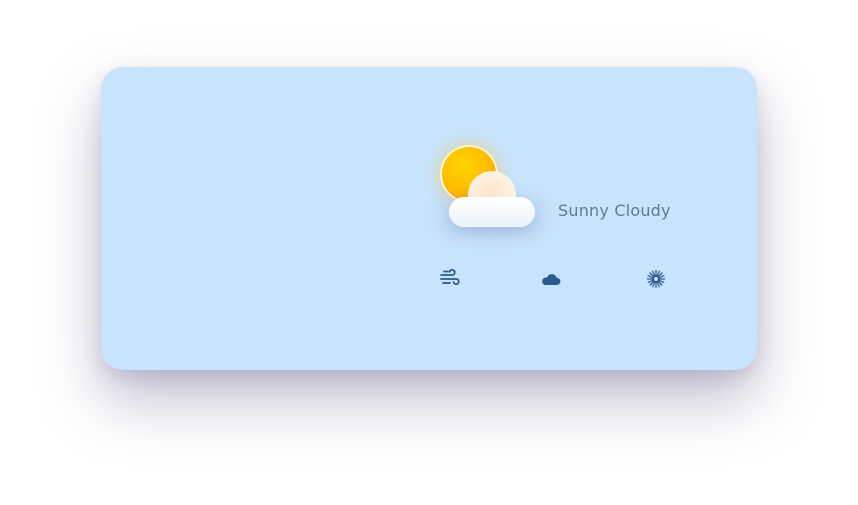  Describe the element at coordinates (656, 279) in the screenshot. I see `sun-icon` at that location.